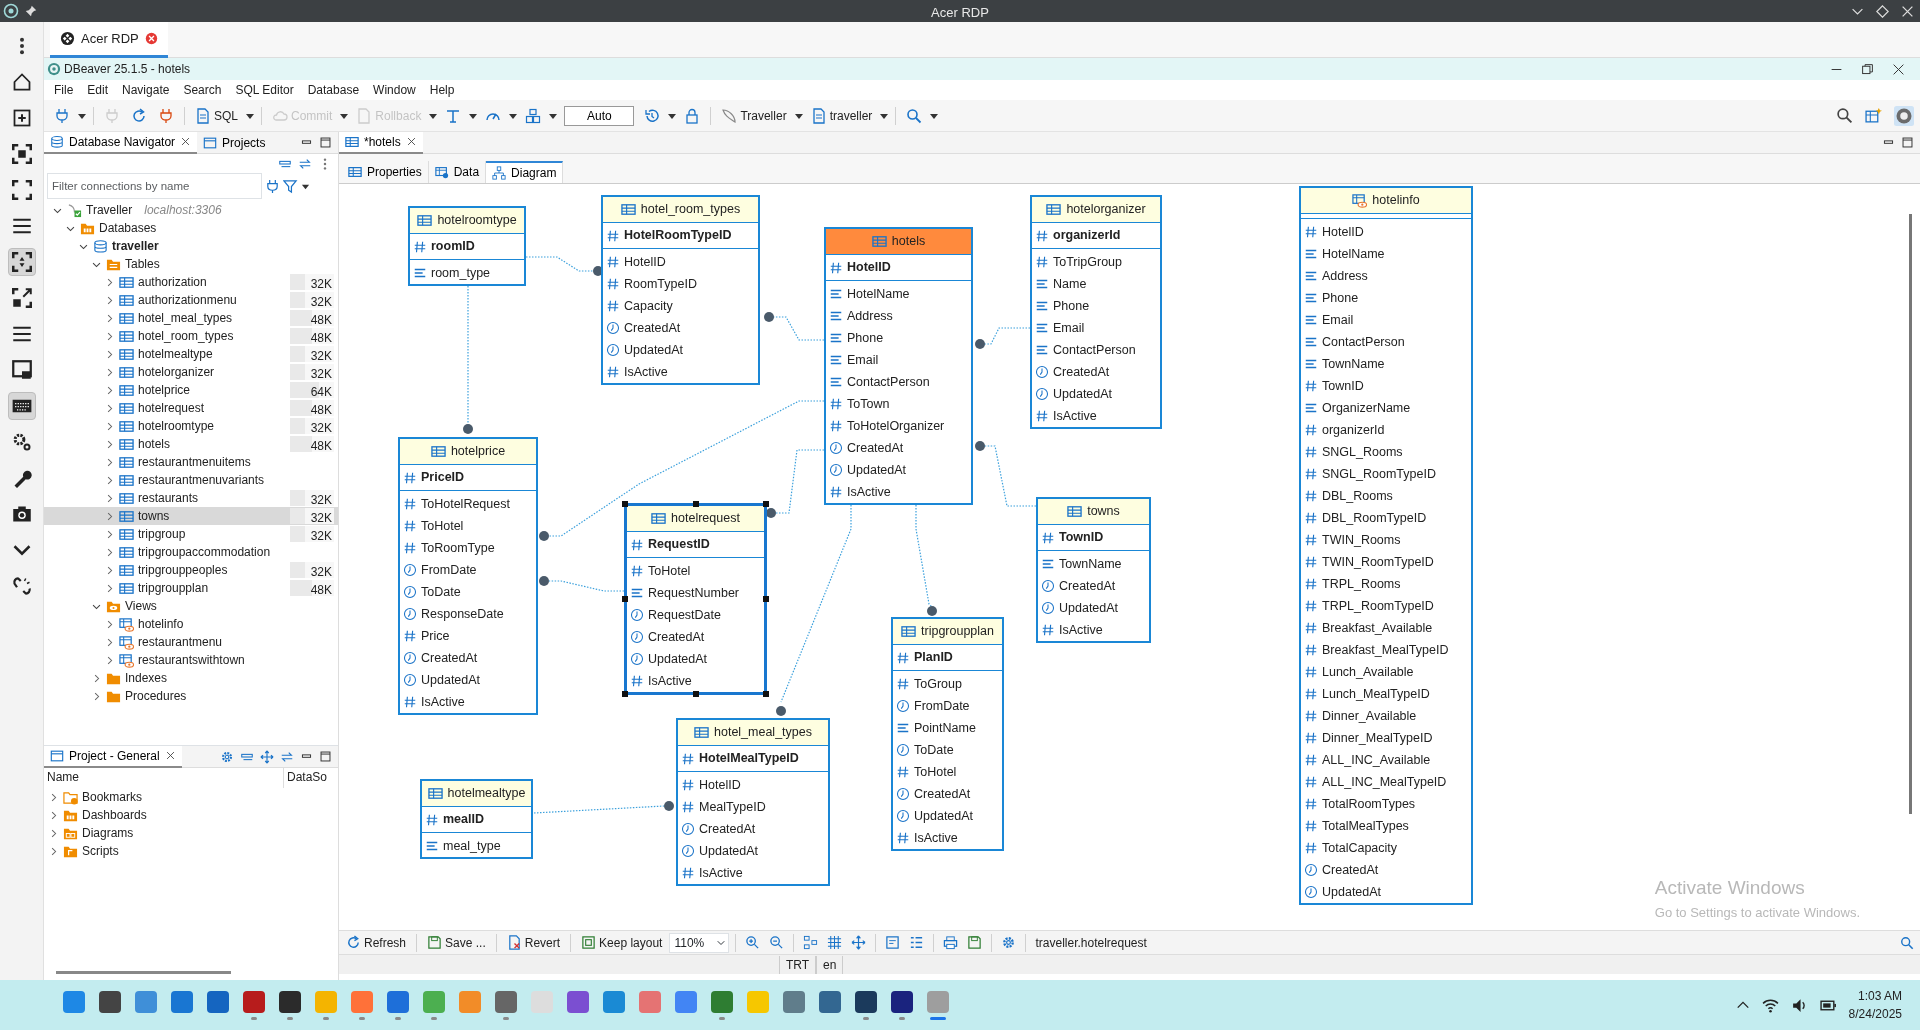  Describe the element at coordinates (305, 164) in the screenshot. I see `arrows-swap-icon` at that location.